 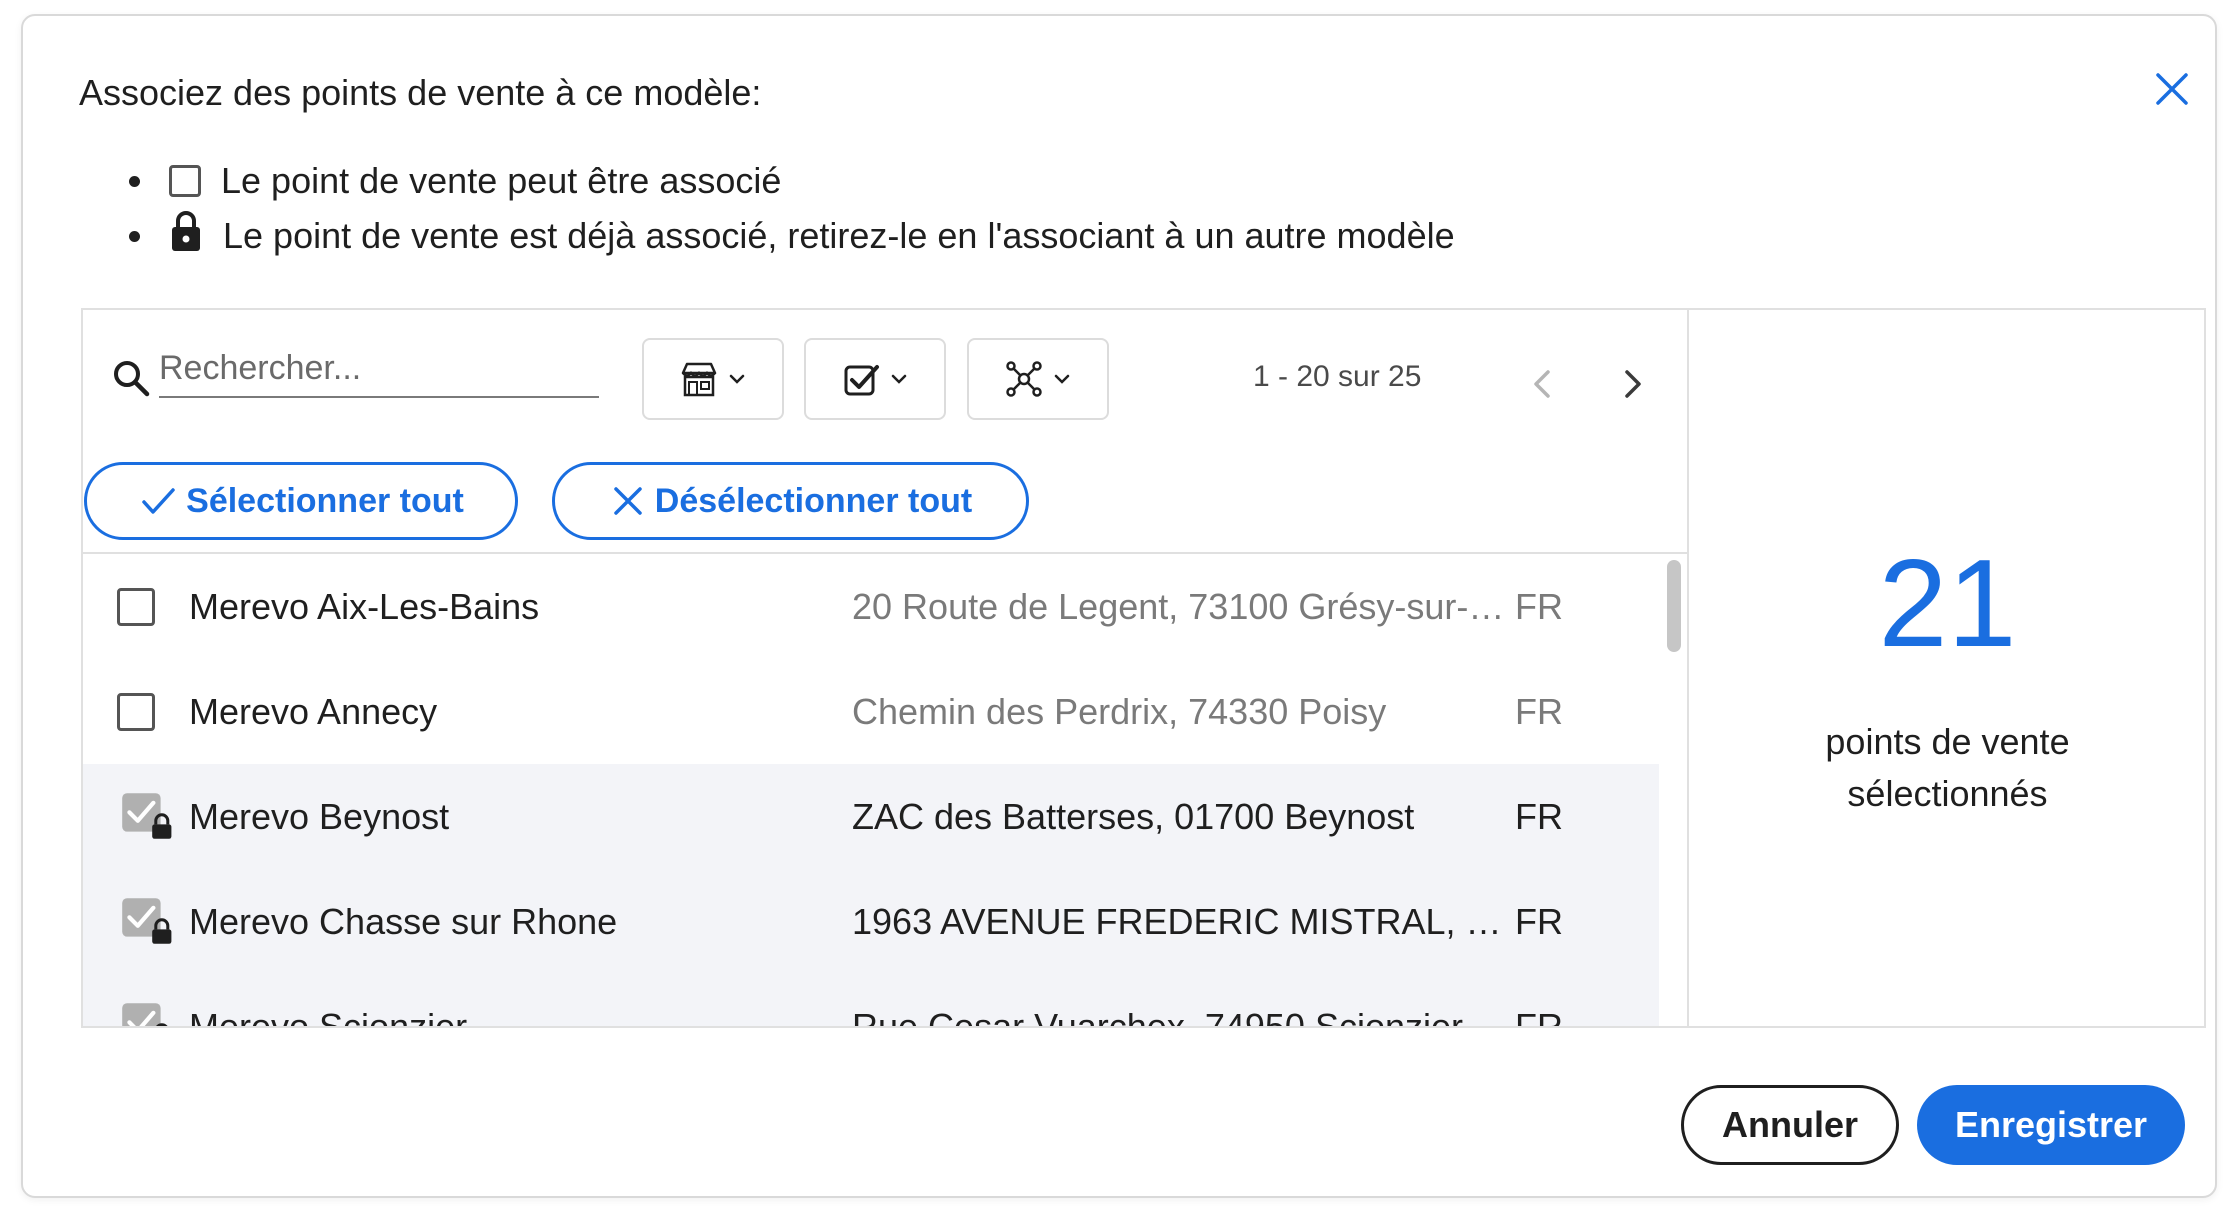 What do you see at coordinates (379, 369) in the screenshot?
I see `search-input` at bounding box center [379, 369].